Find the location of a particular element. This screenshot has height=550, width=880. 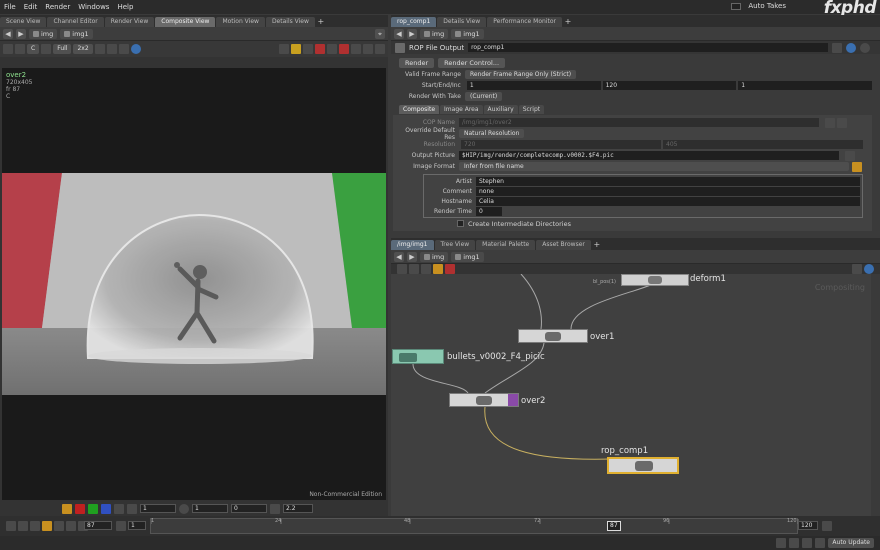

net-list-icon is located at coordinates (402, 269).